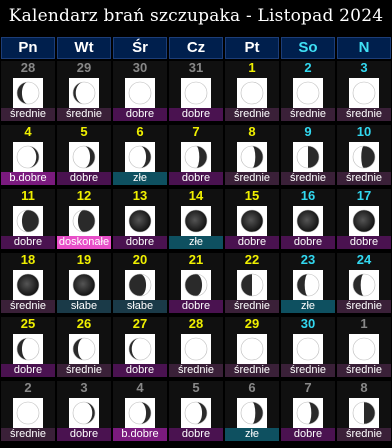 The width and height of the screenshot is (392, 448). I want to click on day-cell: 23 złe, so click(308, 283).